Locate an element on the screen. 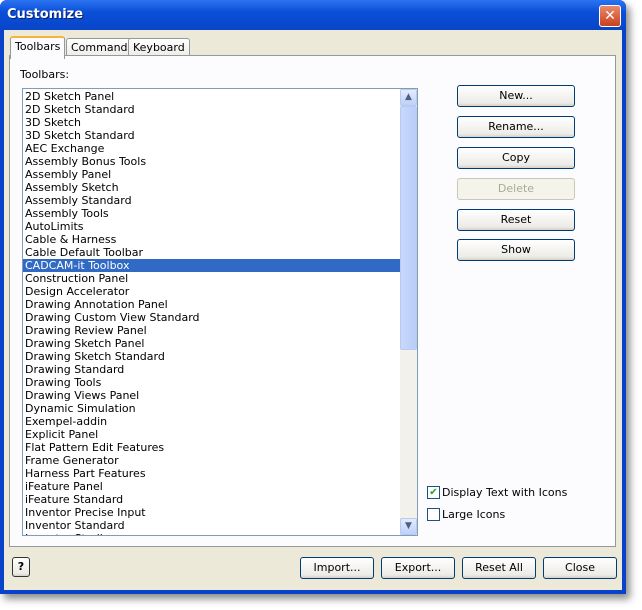 This screenshot has height=610, width=642. large-icons-checkbox is located at coordinates (433, 514).